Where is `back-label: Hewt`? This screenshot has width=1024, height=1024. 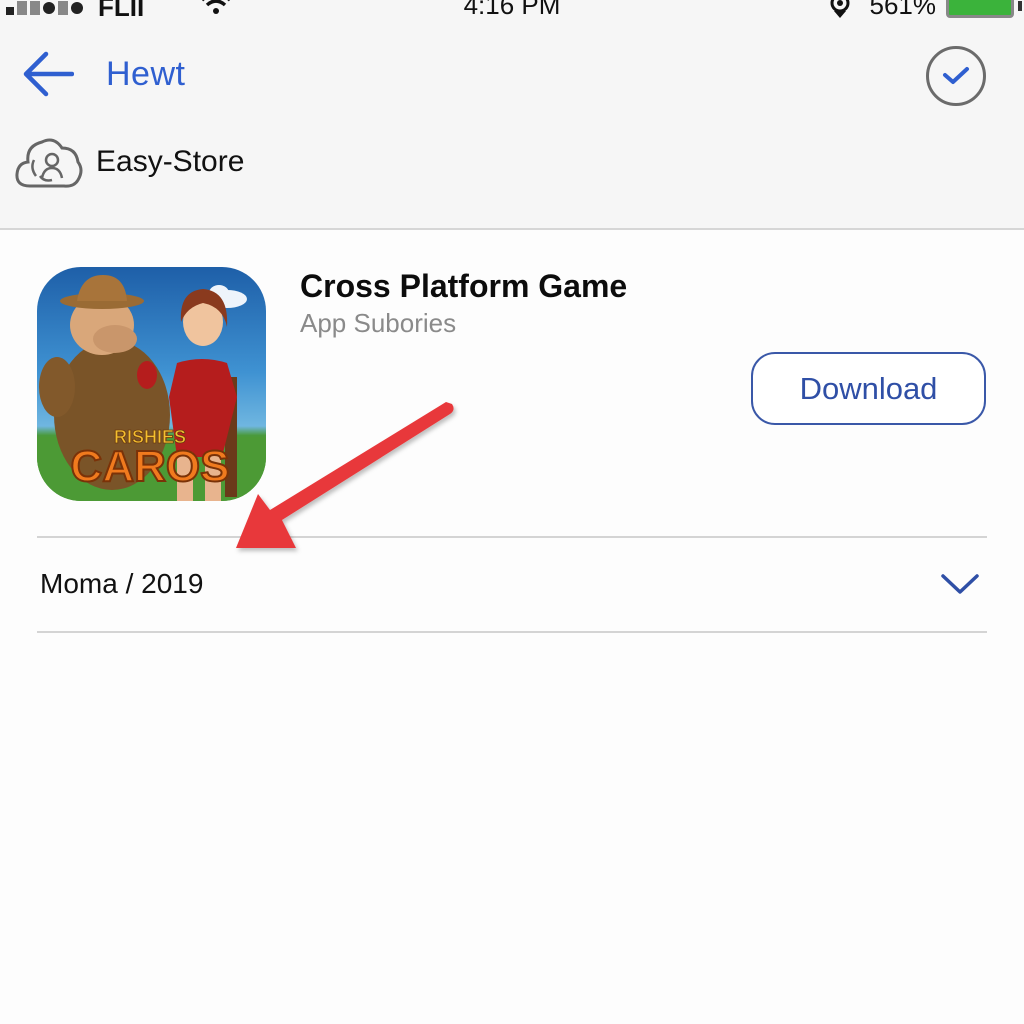
back-label: Hewt is located at coordinates (146, 73).